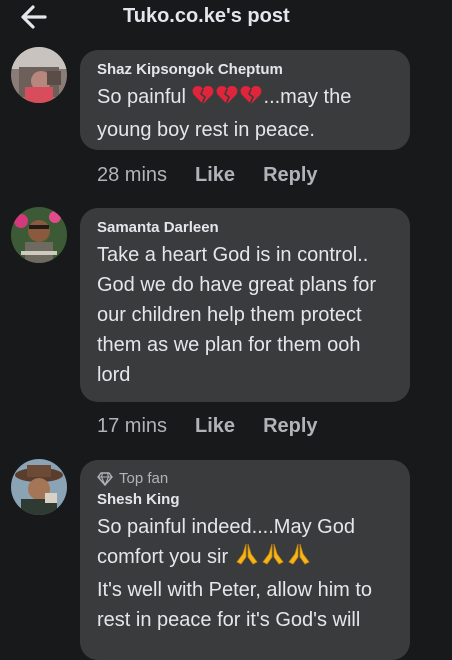  I want to click on top-bar: Tuko.co.ke's post, so click(226, 20).